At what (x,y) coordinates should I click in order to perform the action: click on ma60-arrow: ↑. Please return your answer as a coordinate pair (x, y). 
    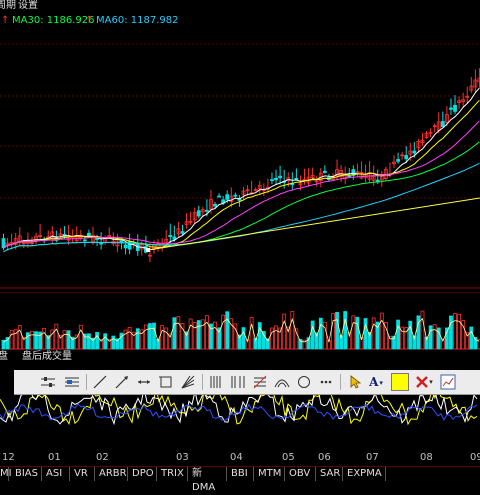
    Looking at the image, I should click on (89, 20).